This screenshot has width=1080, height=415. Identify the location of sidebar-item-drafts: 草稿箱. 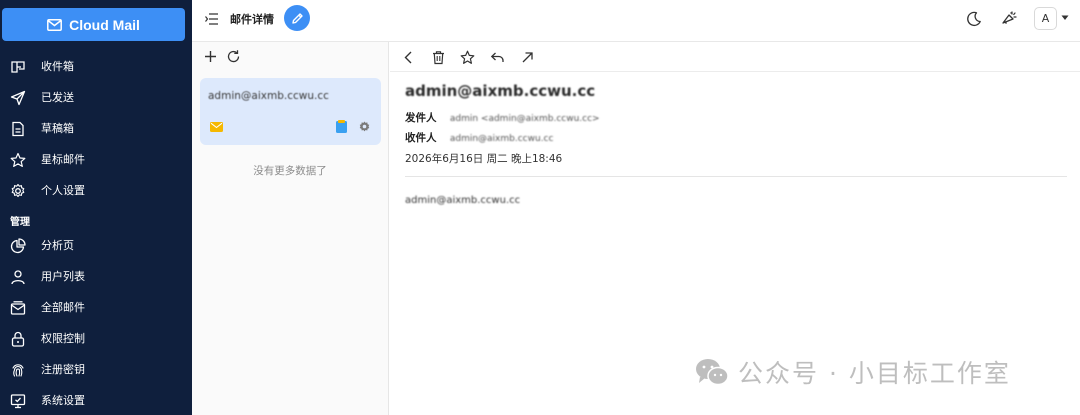
(96, 129).